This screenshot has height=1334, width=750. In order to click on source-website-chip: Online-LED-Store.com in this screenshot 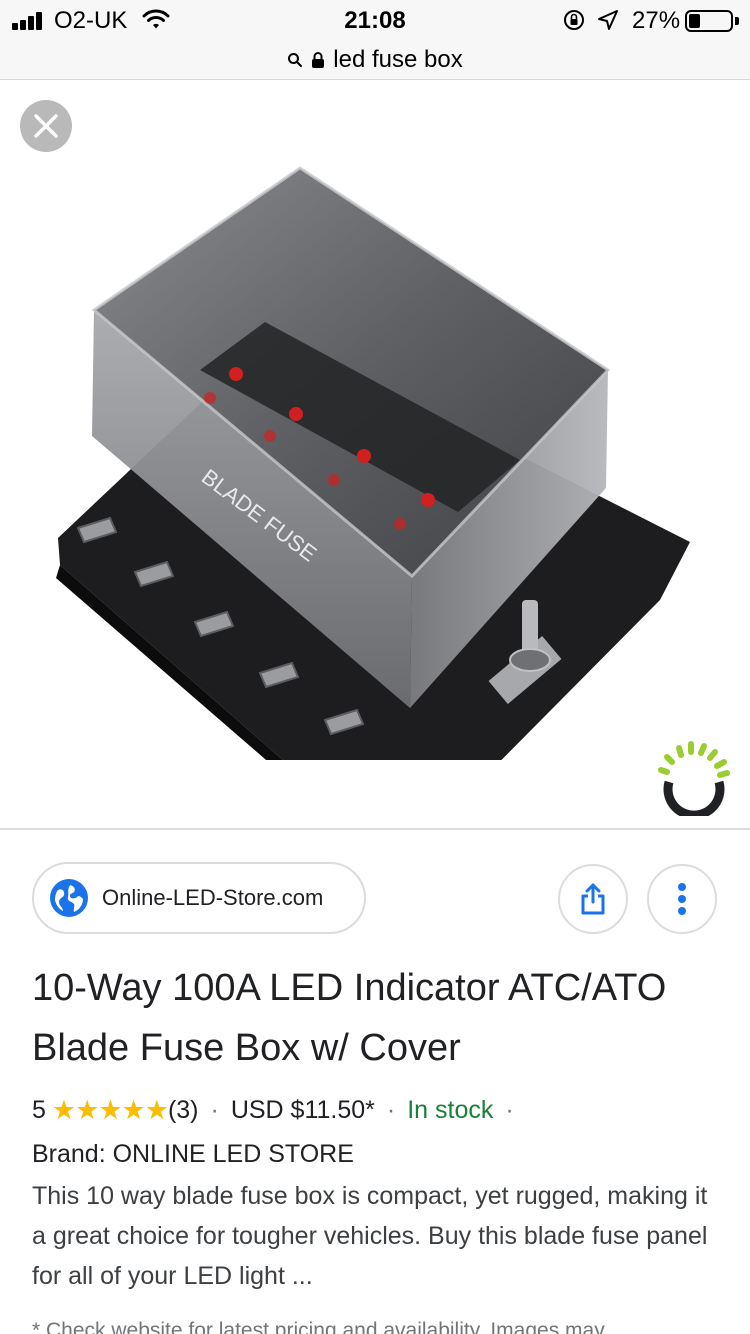, I will do `click(199, 898)`.